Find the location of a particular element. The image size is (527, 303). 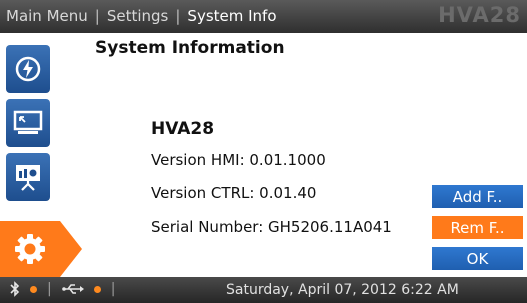

status-bar: | | Saturday, April 07, 2012 6:22 AM is located at coordinates (263, 290).